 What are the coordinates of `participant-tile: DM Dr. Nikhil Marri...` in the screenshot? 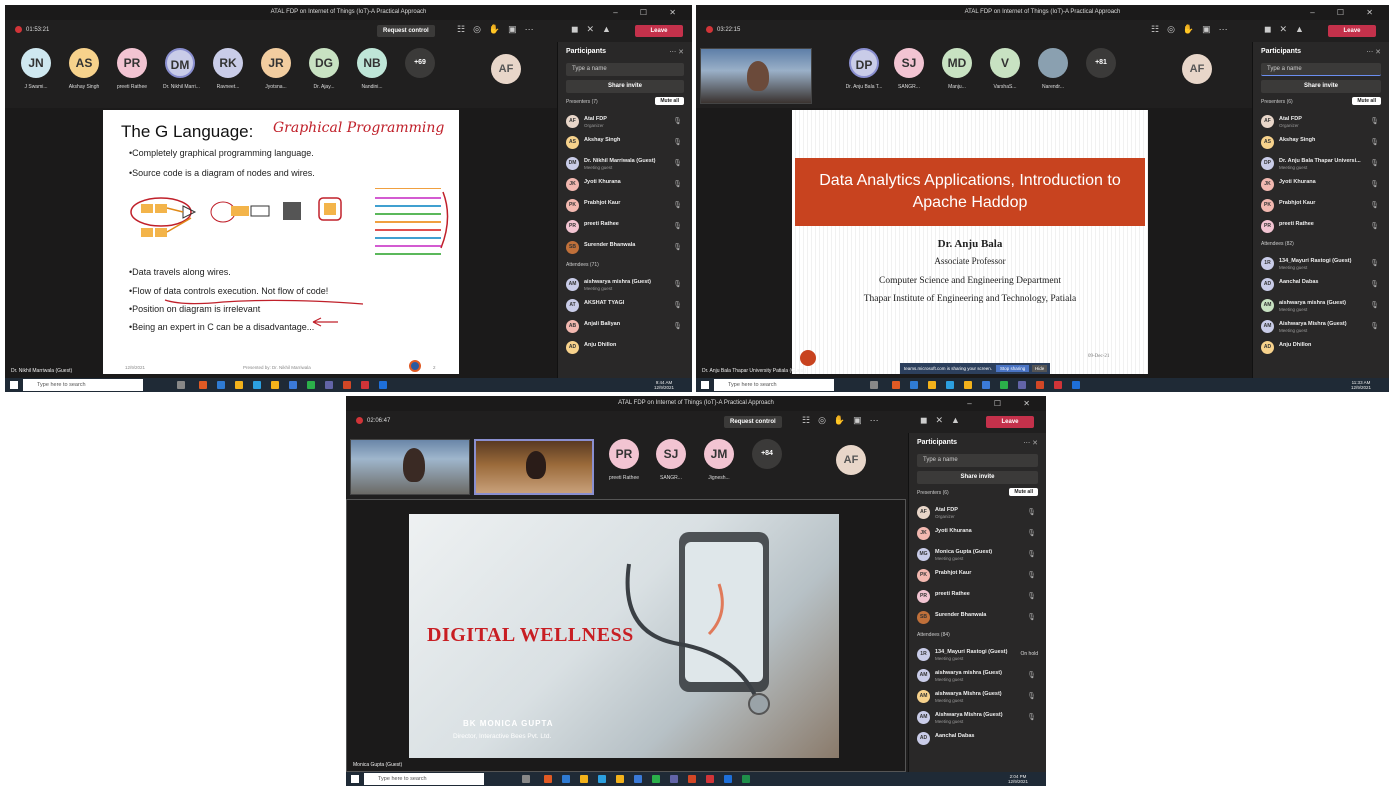 It's located at (181, 69).